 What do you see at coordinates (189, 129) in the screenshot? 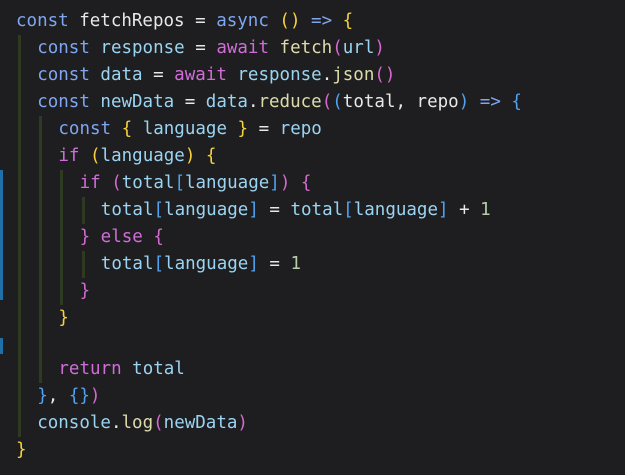
I see `code-line: const { language } = repo` at bounding box center [189, 129].